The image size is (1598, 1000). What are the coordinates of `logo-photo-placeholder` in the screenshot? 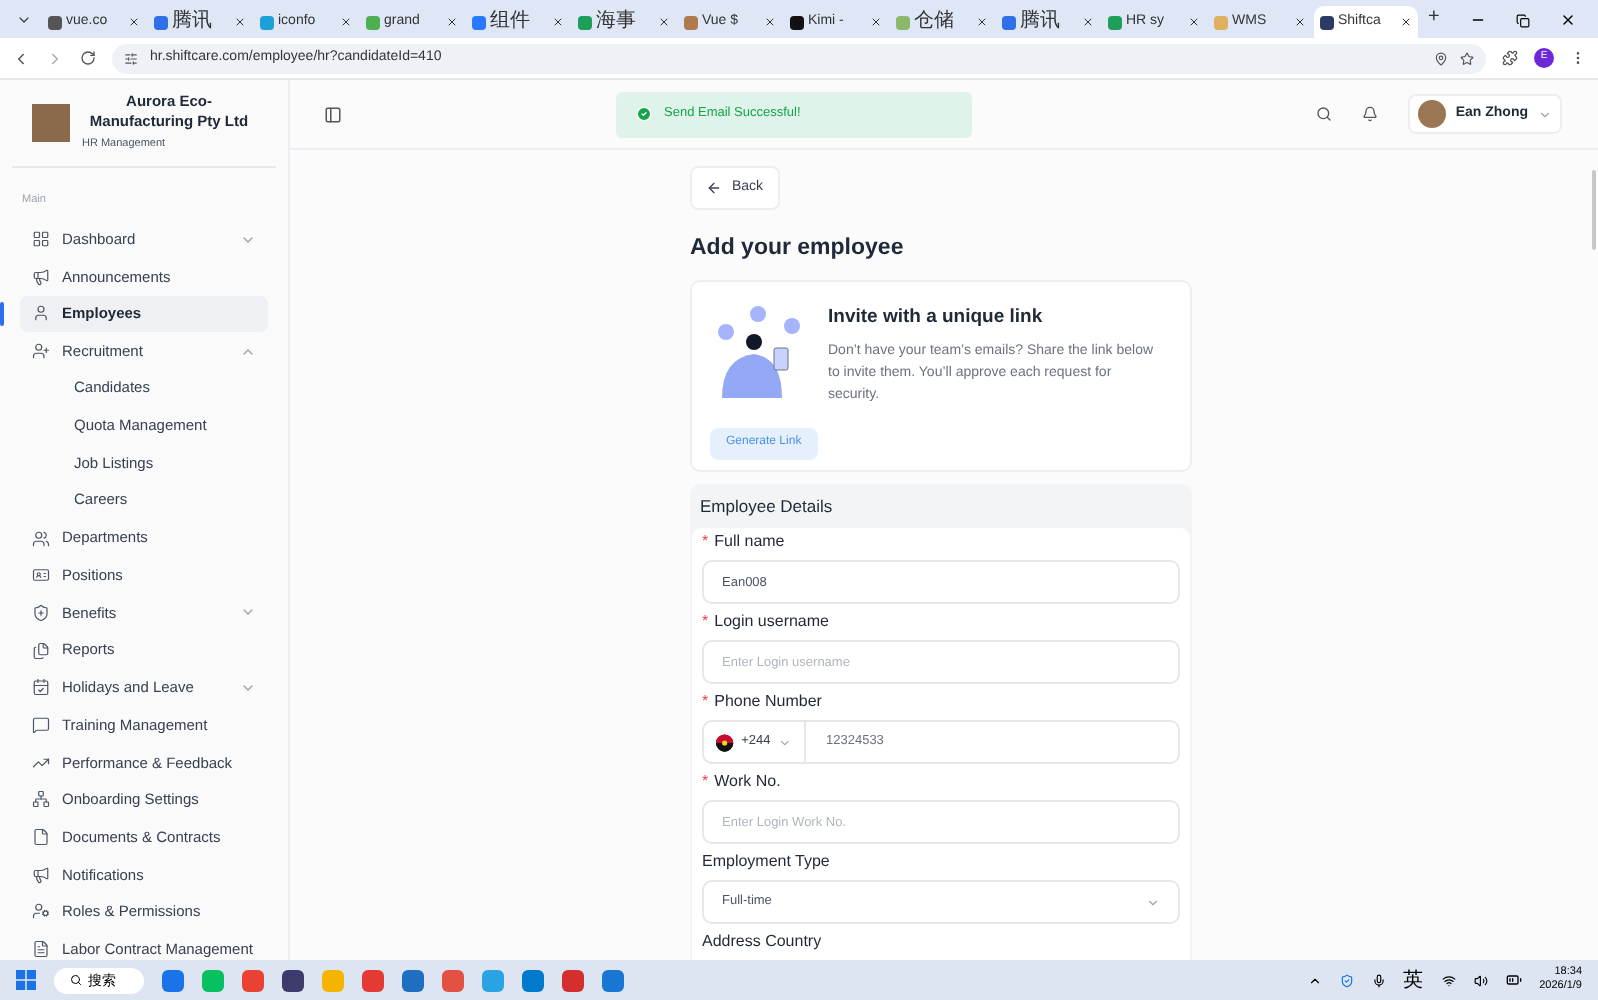 It's located at (51, 123).